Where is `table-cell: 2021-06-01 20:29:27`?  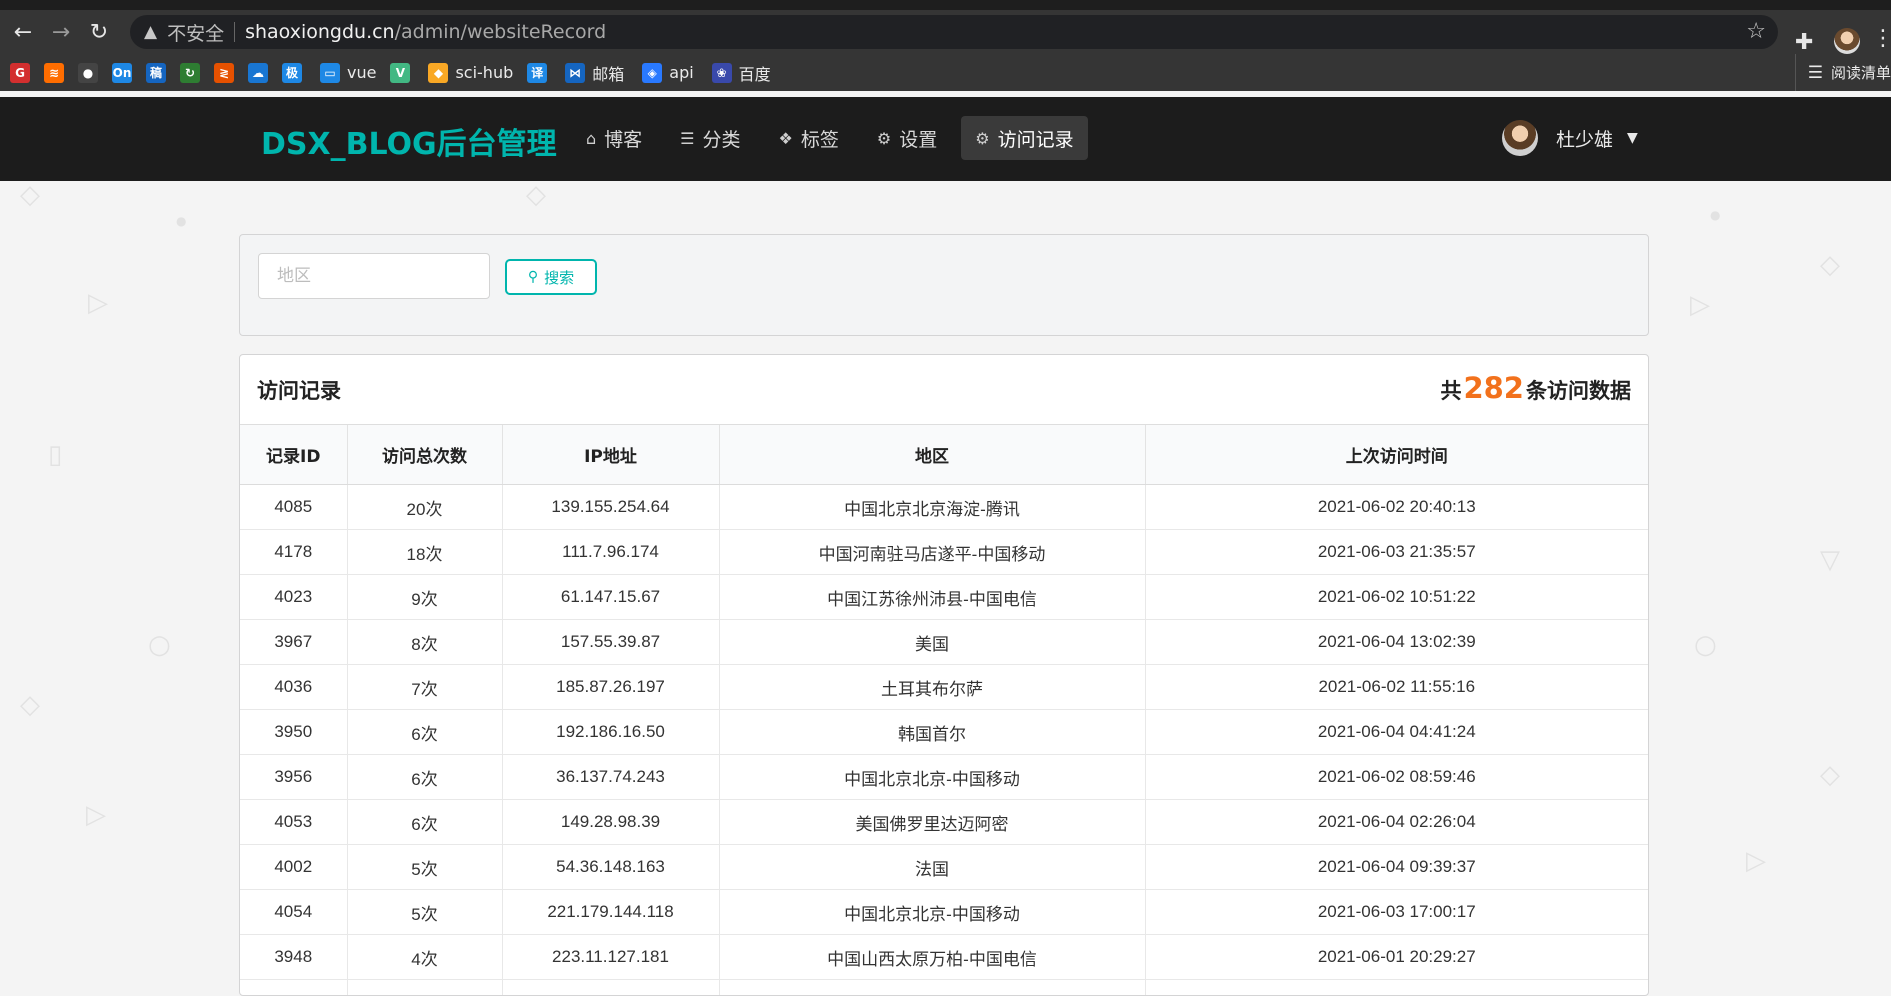 table-cell: 2021-06-01 20:29:27 is located at coordinates (1396, 957).